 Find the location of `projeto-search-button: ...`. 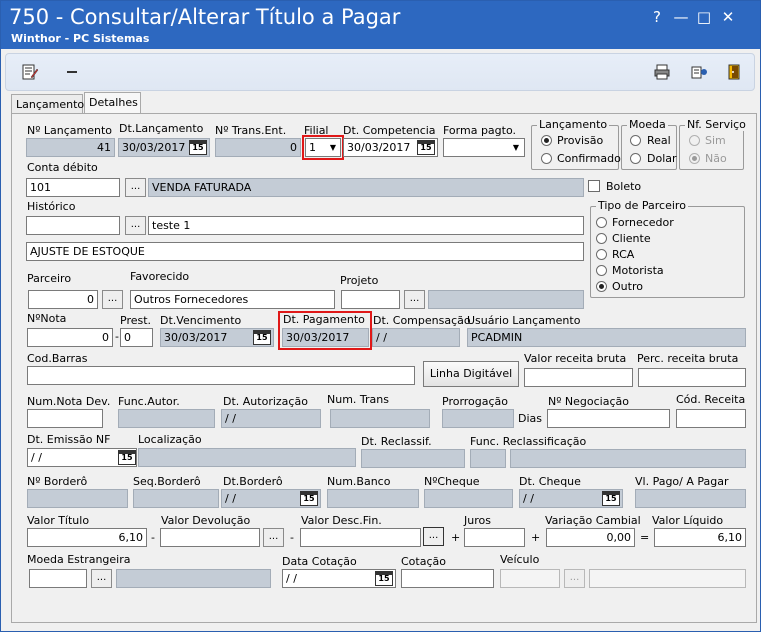

projeto-search-button: ... is located at coordinates (414, 299).